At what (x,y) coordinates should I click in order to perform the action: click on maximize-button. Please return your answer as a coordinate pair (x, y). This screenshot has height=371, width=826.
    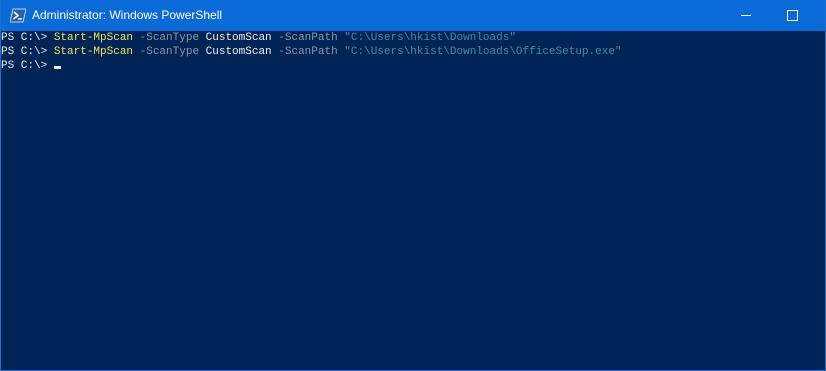
    Looking at the image, I should click on (792, 15).